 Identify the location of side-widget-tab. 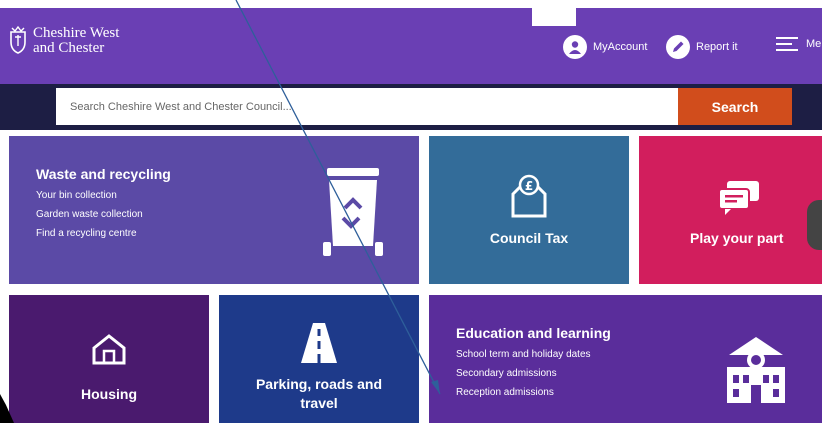
(814, 225).